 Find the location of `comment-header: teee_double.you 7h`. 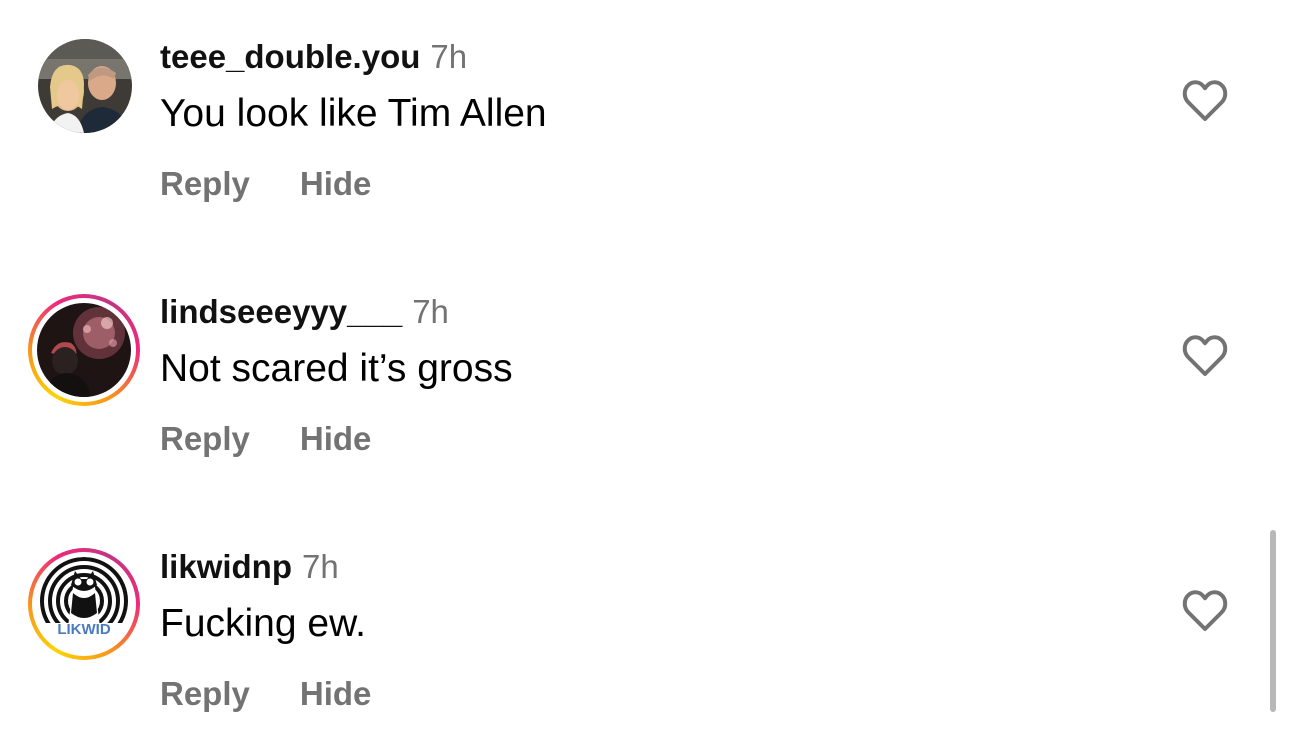

comment-header: teee_double.you 7h is located at coordinates (313, 57).